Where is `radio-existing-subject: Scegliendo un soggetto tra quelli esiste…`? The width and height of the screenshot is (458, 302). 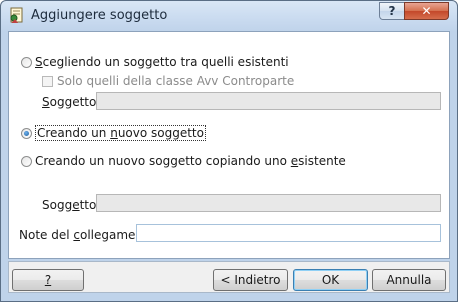
radio-existing-subject: Scegliendo un soggetto tra quelli esiste… is located at coordinates (155, 62).